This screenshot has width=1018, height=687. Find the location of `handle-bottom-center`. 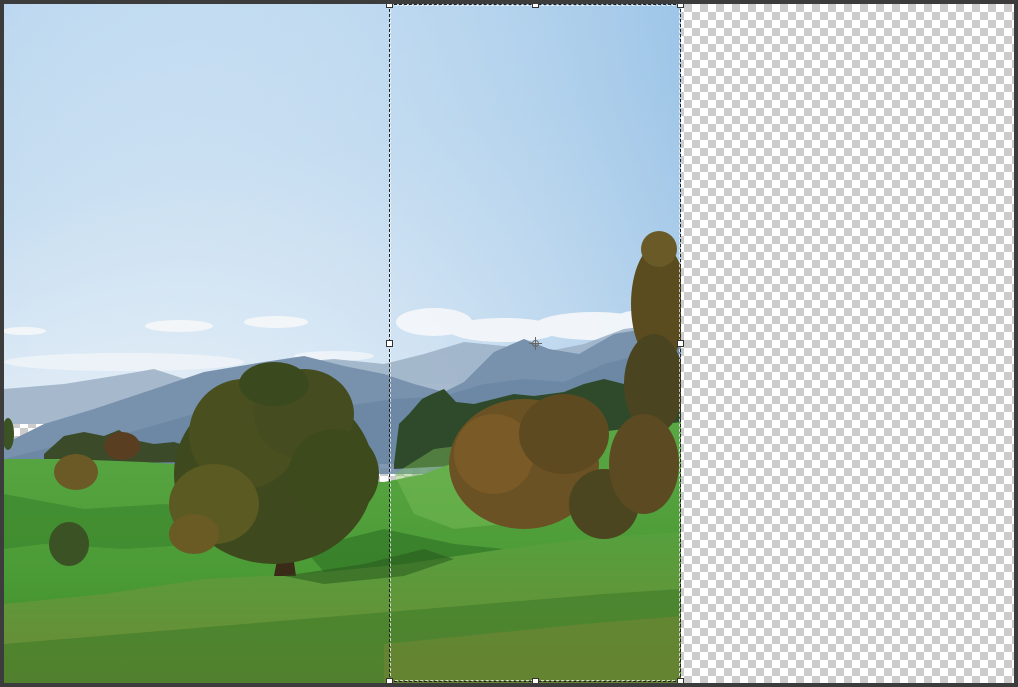

handle-bottom-center is located at coordinates (535, 680).